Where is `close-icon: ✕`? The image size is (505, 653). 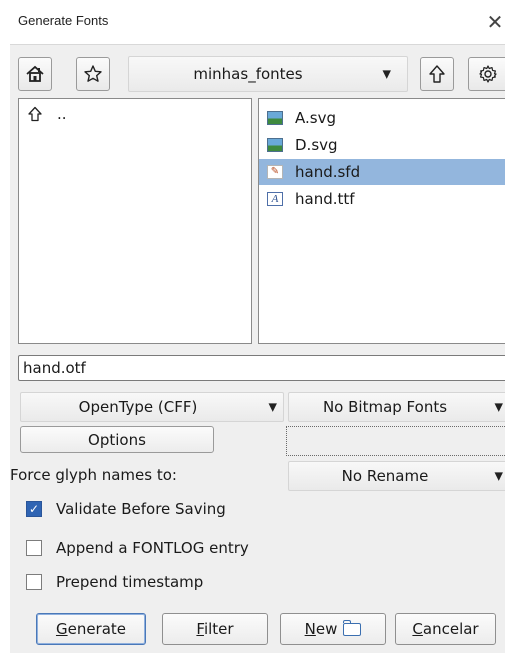
close-icon: ✕ is located at coordinates (495, 22).